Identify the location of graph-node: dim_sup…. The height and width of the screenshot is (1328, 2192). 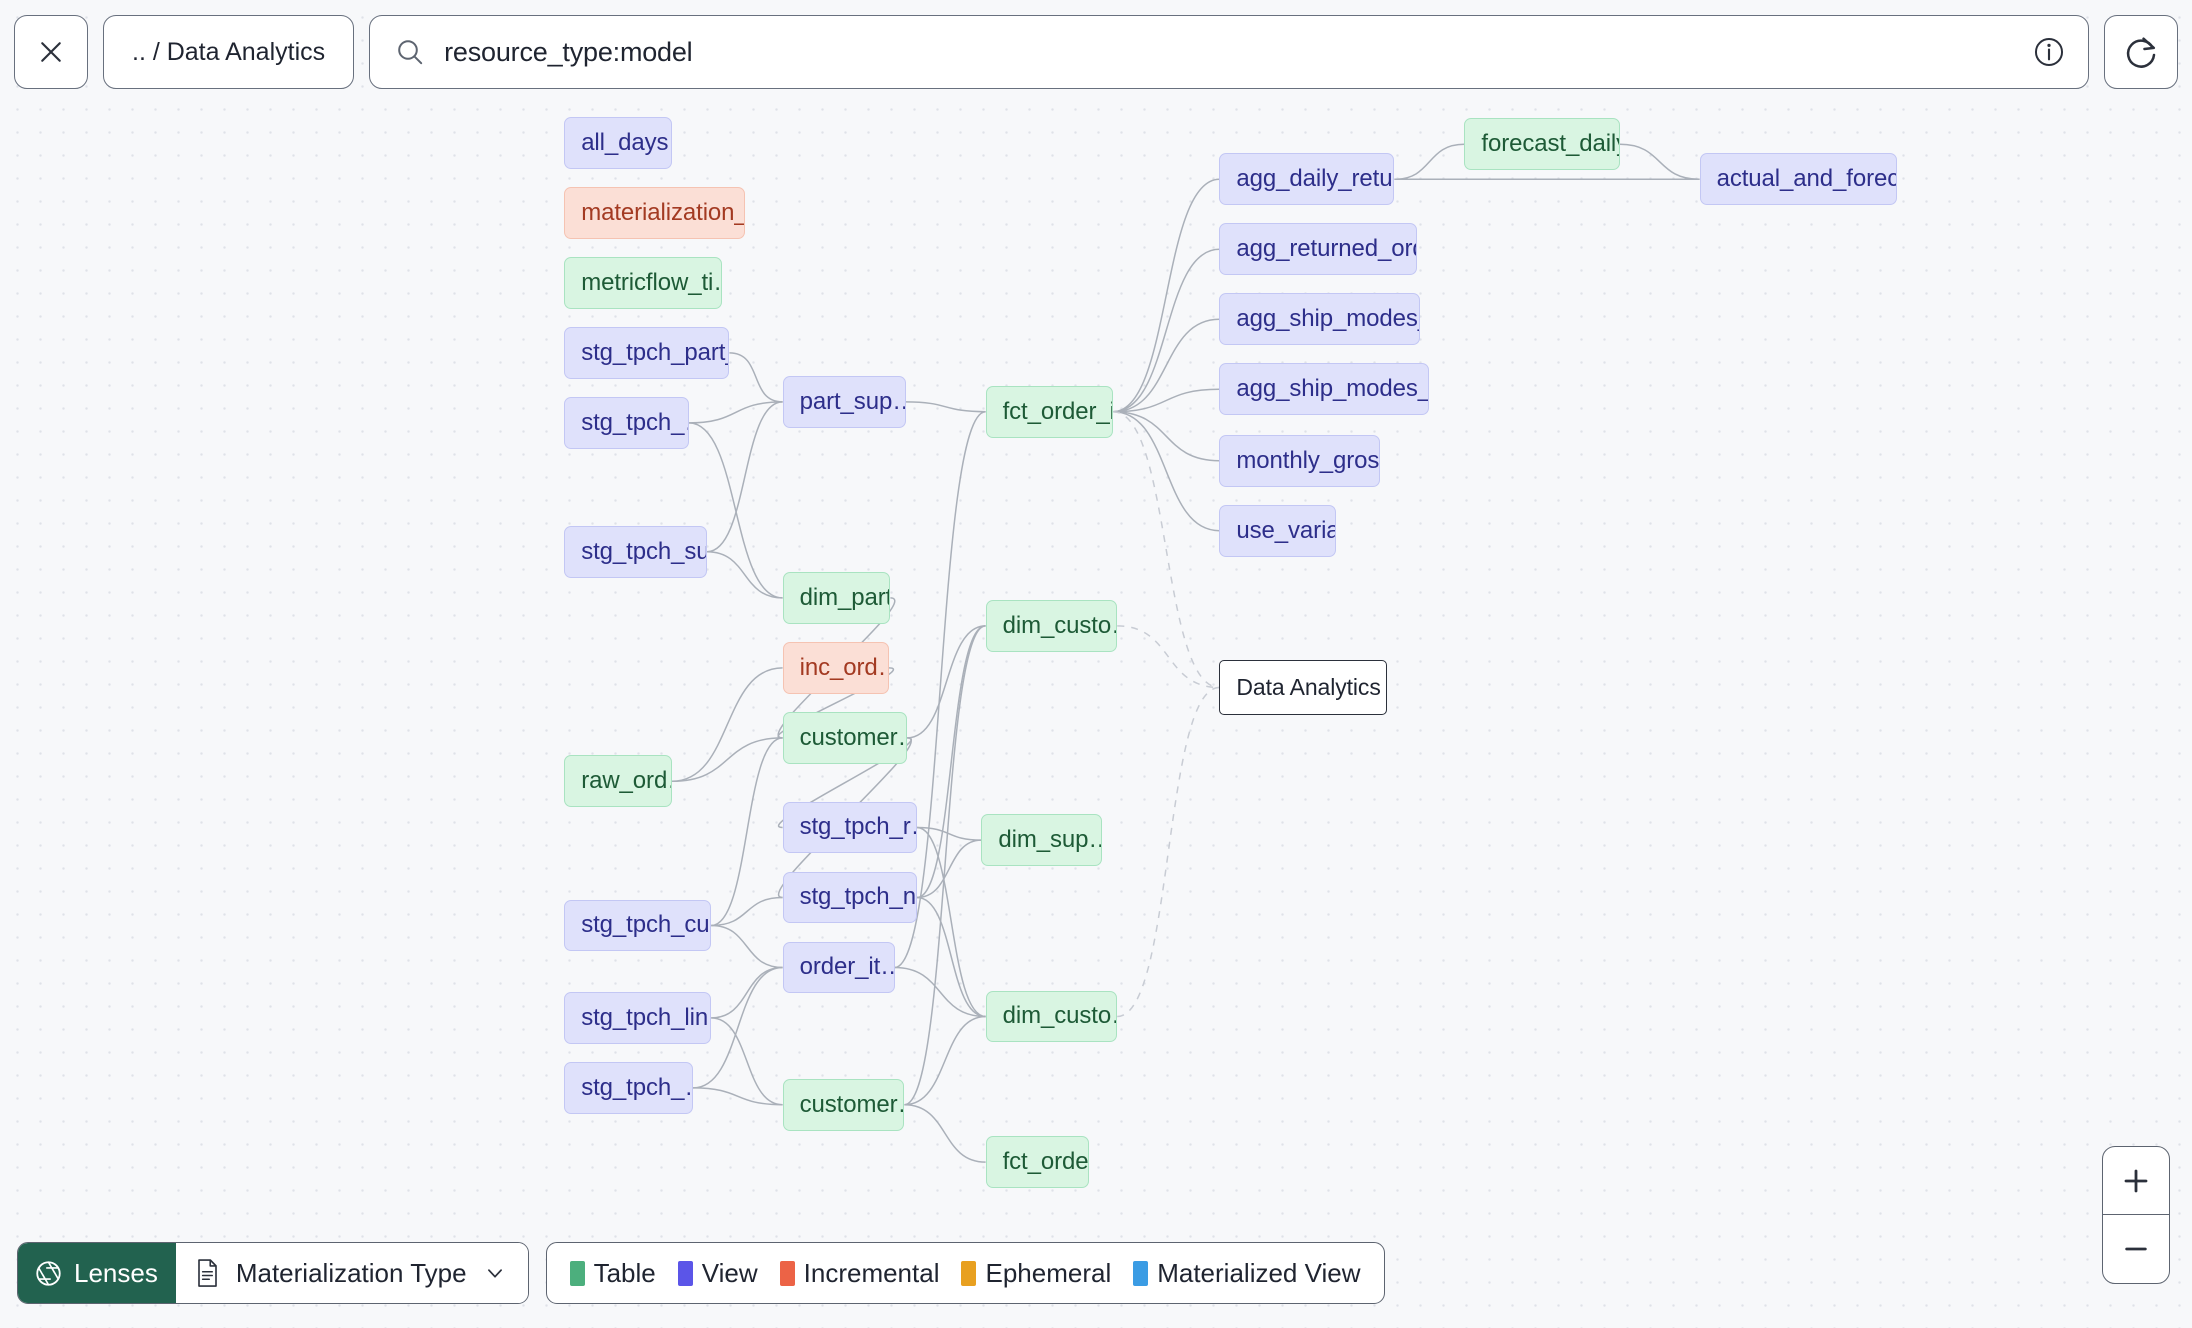
(1041, 840).